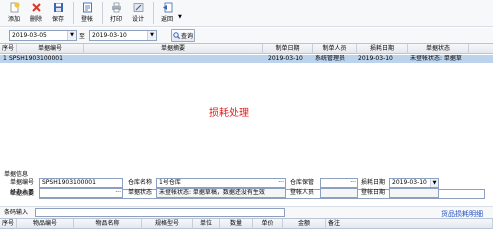  I want to click on detail-col-price: 单价, so click(268, 224).